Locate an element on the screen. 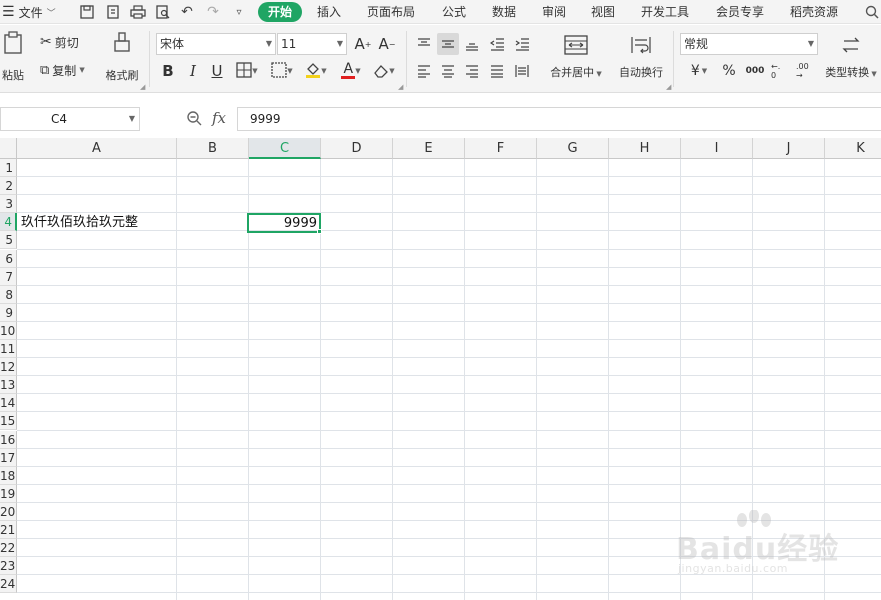 The image size is (881, 600). fill-handle is located at coordinates (319, 231).